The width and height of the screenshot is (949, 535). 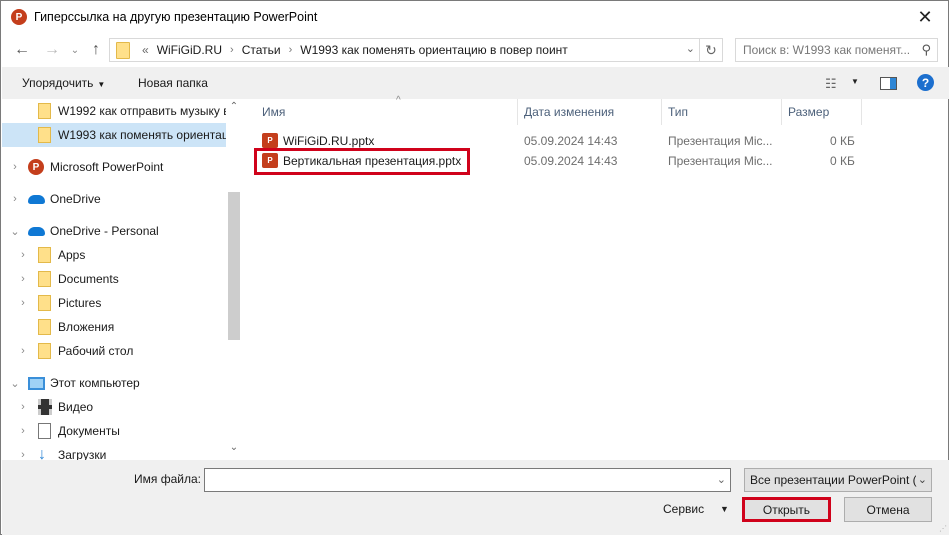 I want to click on cancel-button: Отмена, so click(x=888, y=509).